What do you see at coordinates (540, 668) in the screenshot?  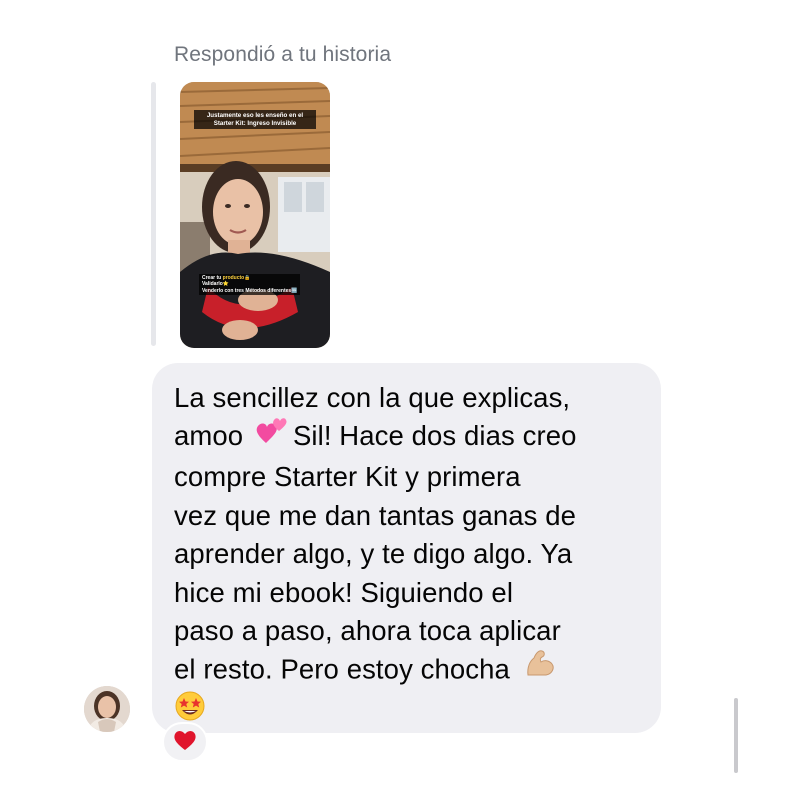 I see `flexed-biceps-icon` at bounding box center [540, 668].